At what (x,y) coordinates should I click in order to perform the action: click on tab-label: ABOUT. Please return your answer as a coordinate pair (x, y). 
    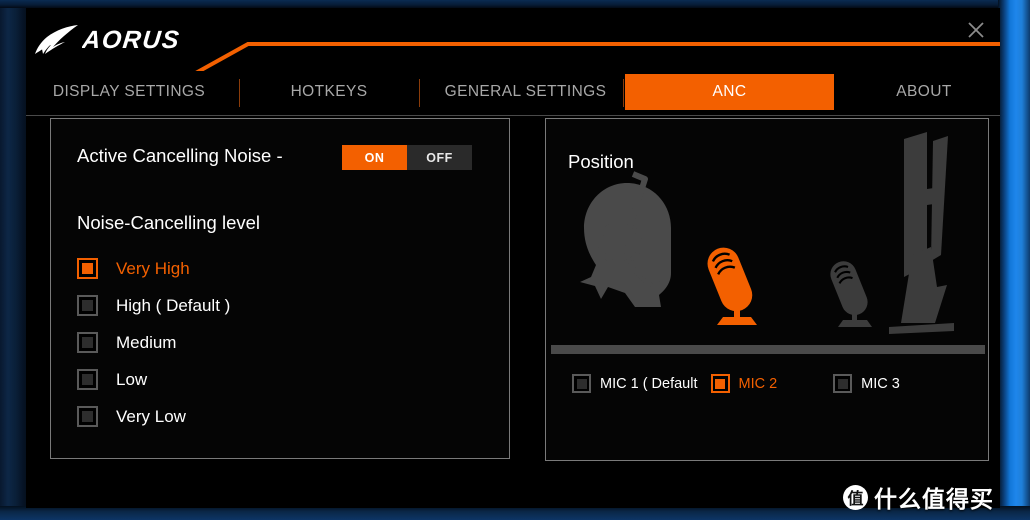
    Looking at the image, I should click on (924, 91).